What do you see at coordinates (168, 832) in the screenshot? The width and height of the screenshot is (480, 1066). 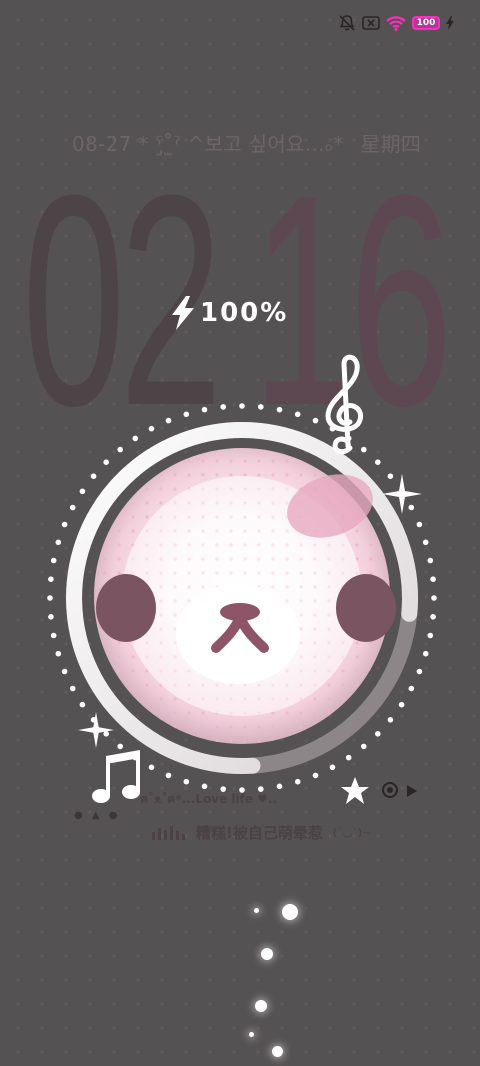 I see `equalizer-icon` at bounding box center [168, 832].